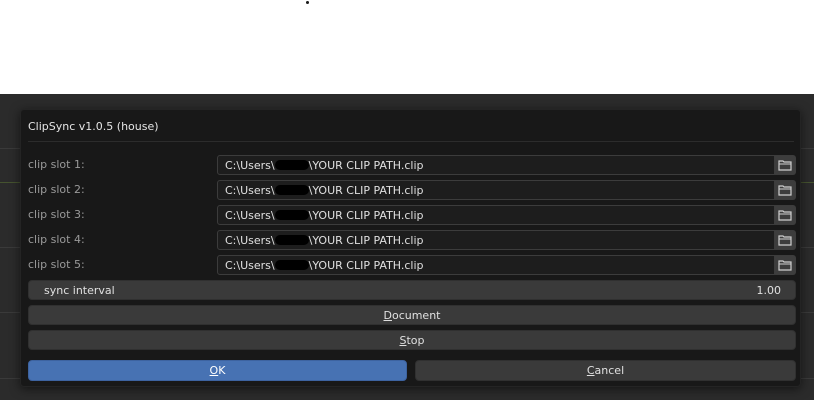 This screenshot has height=400, width=814. I want to click on dialog-title: ClipSync v1.0.5 (house), so click(93, 126).